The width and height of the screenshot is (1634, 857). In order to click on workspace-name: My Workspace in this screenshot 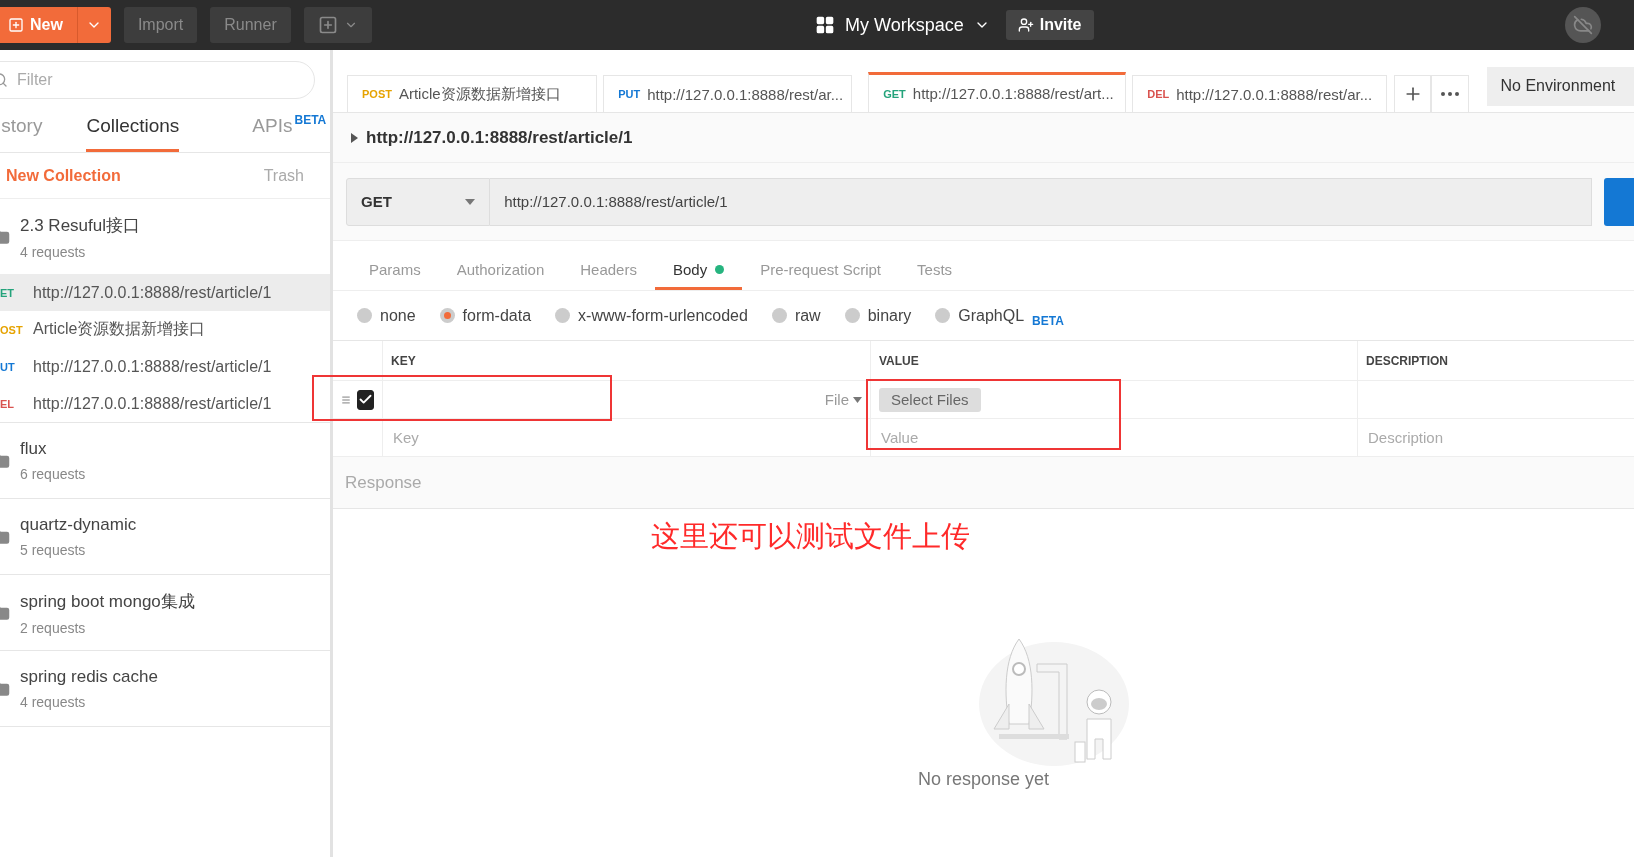, I will do `click(904, 25)`.